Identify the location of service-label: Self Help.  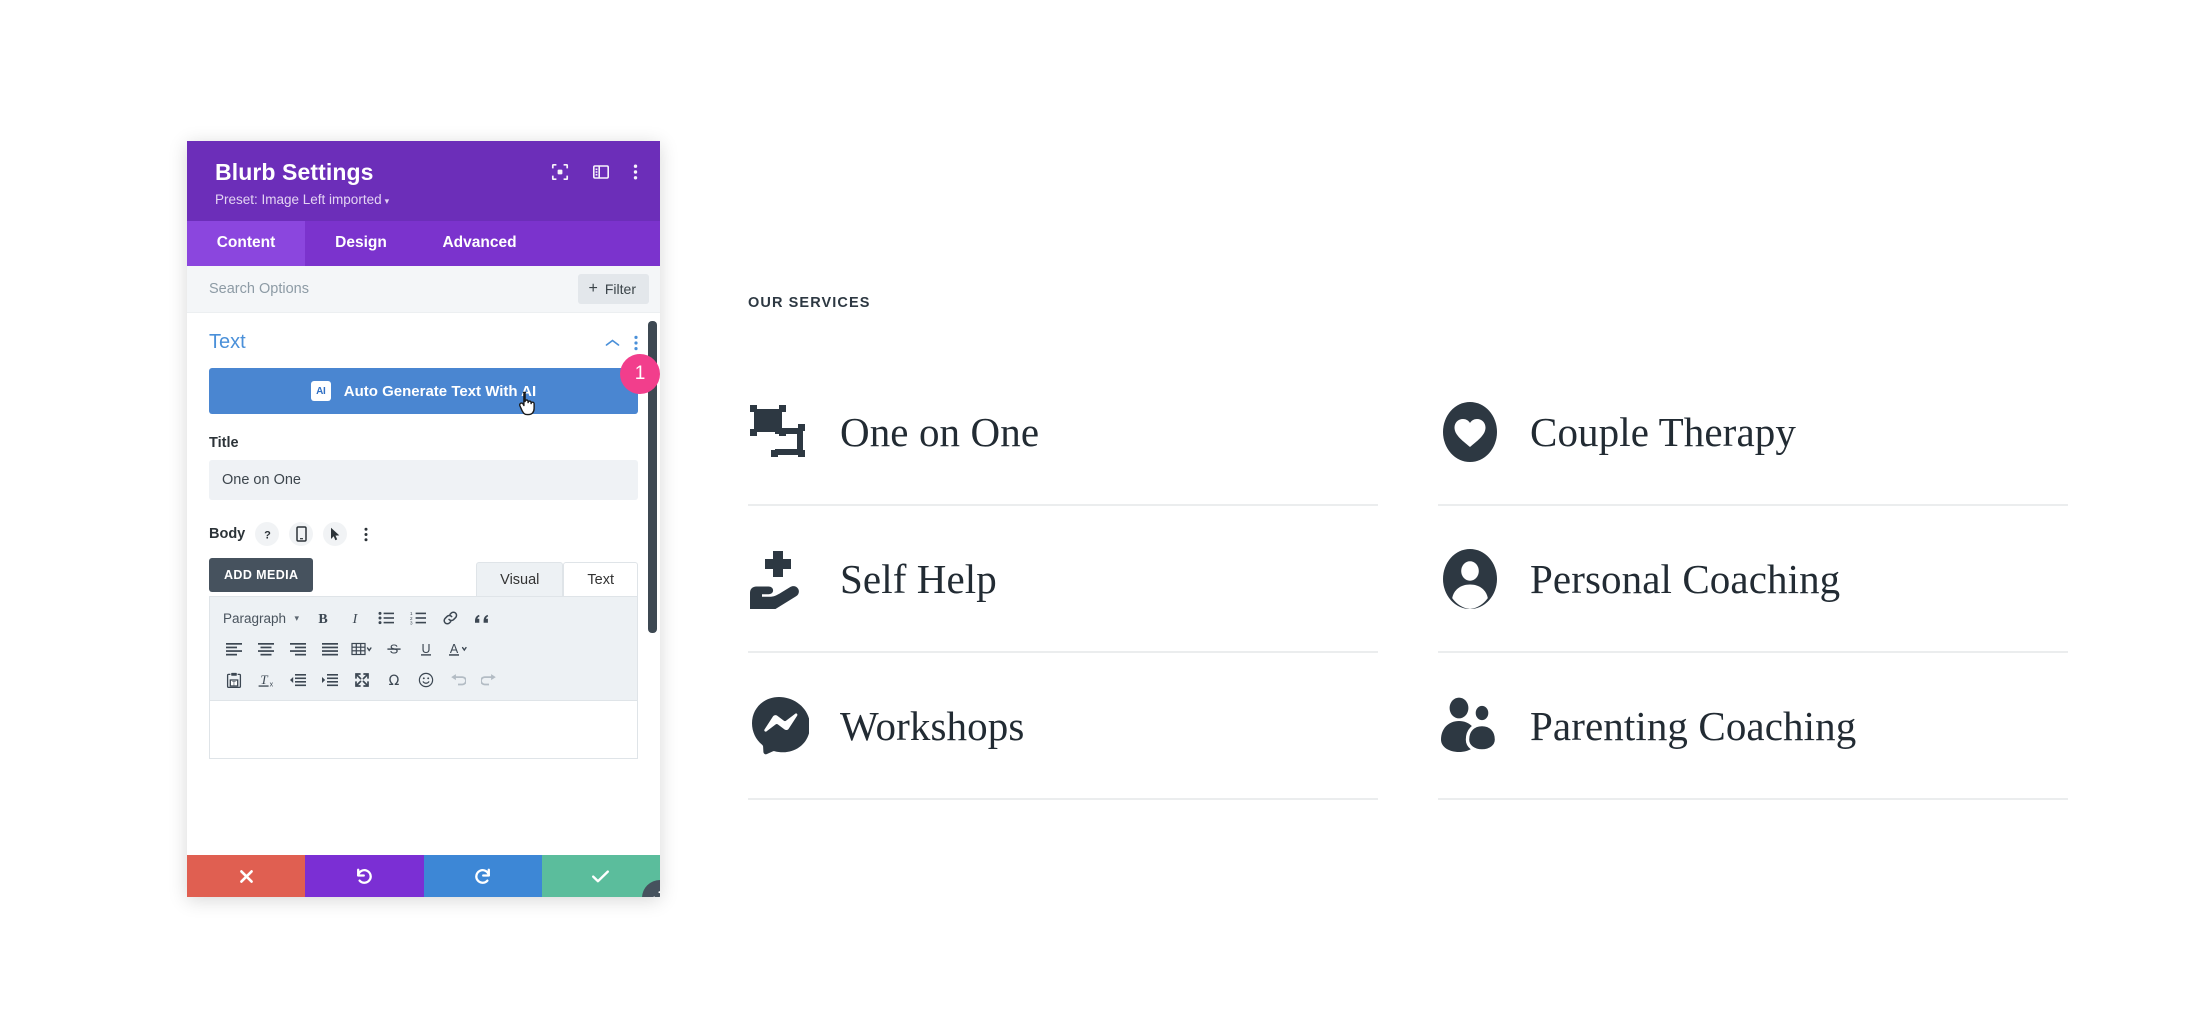
(918, 578).